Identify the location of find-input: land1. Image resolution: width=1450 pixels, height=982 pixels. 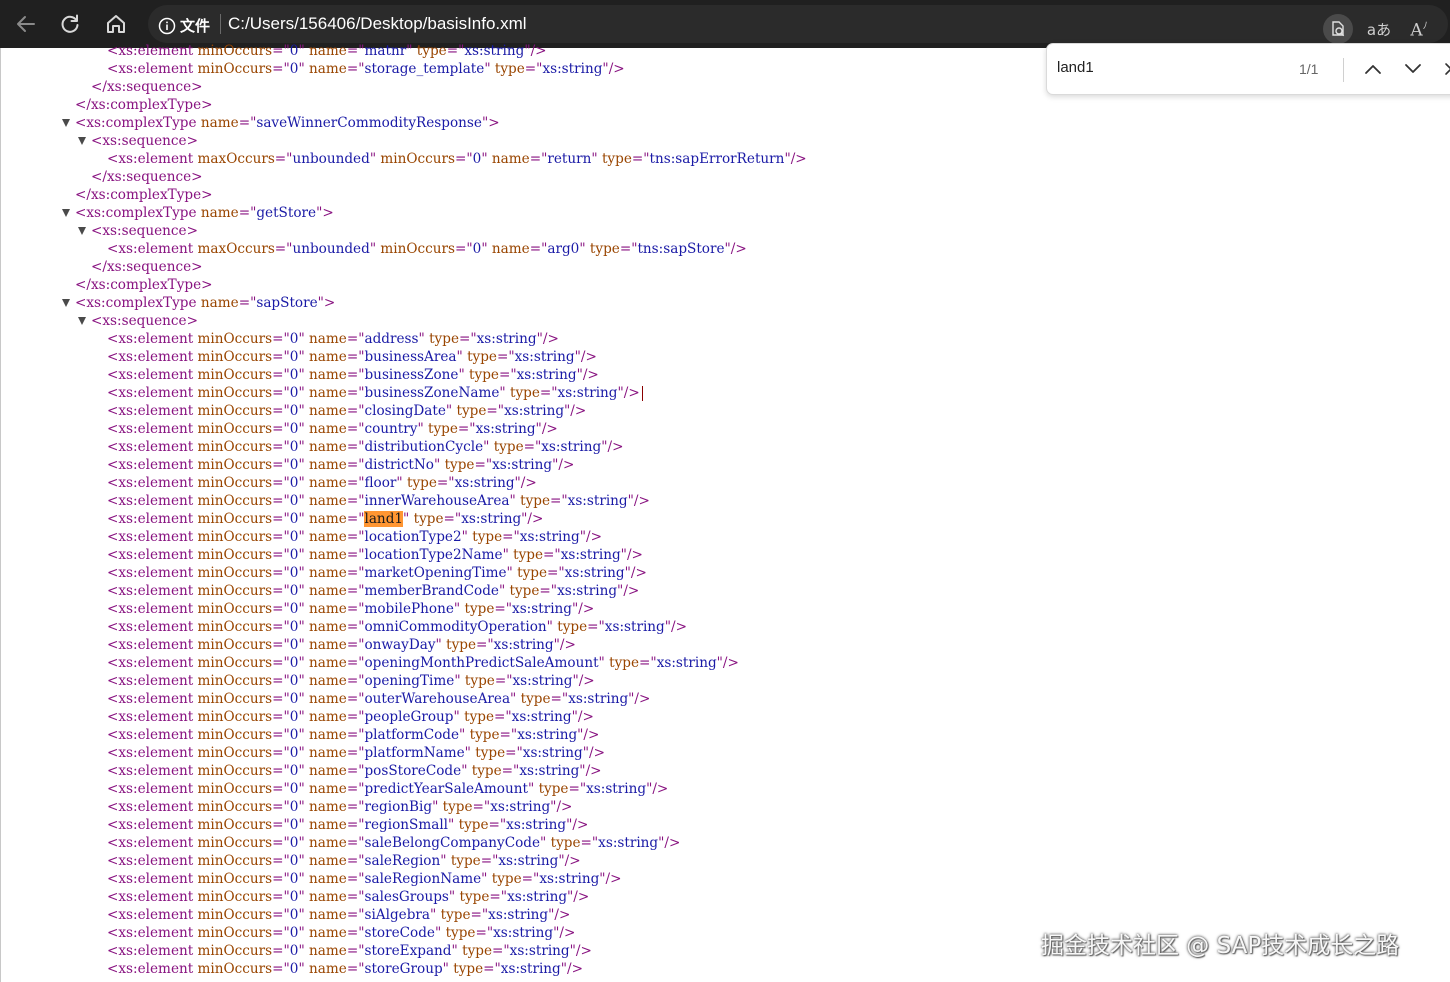
(1075, 67).